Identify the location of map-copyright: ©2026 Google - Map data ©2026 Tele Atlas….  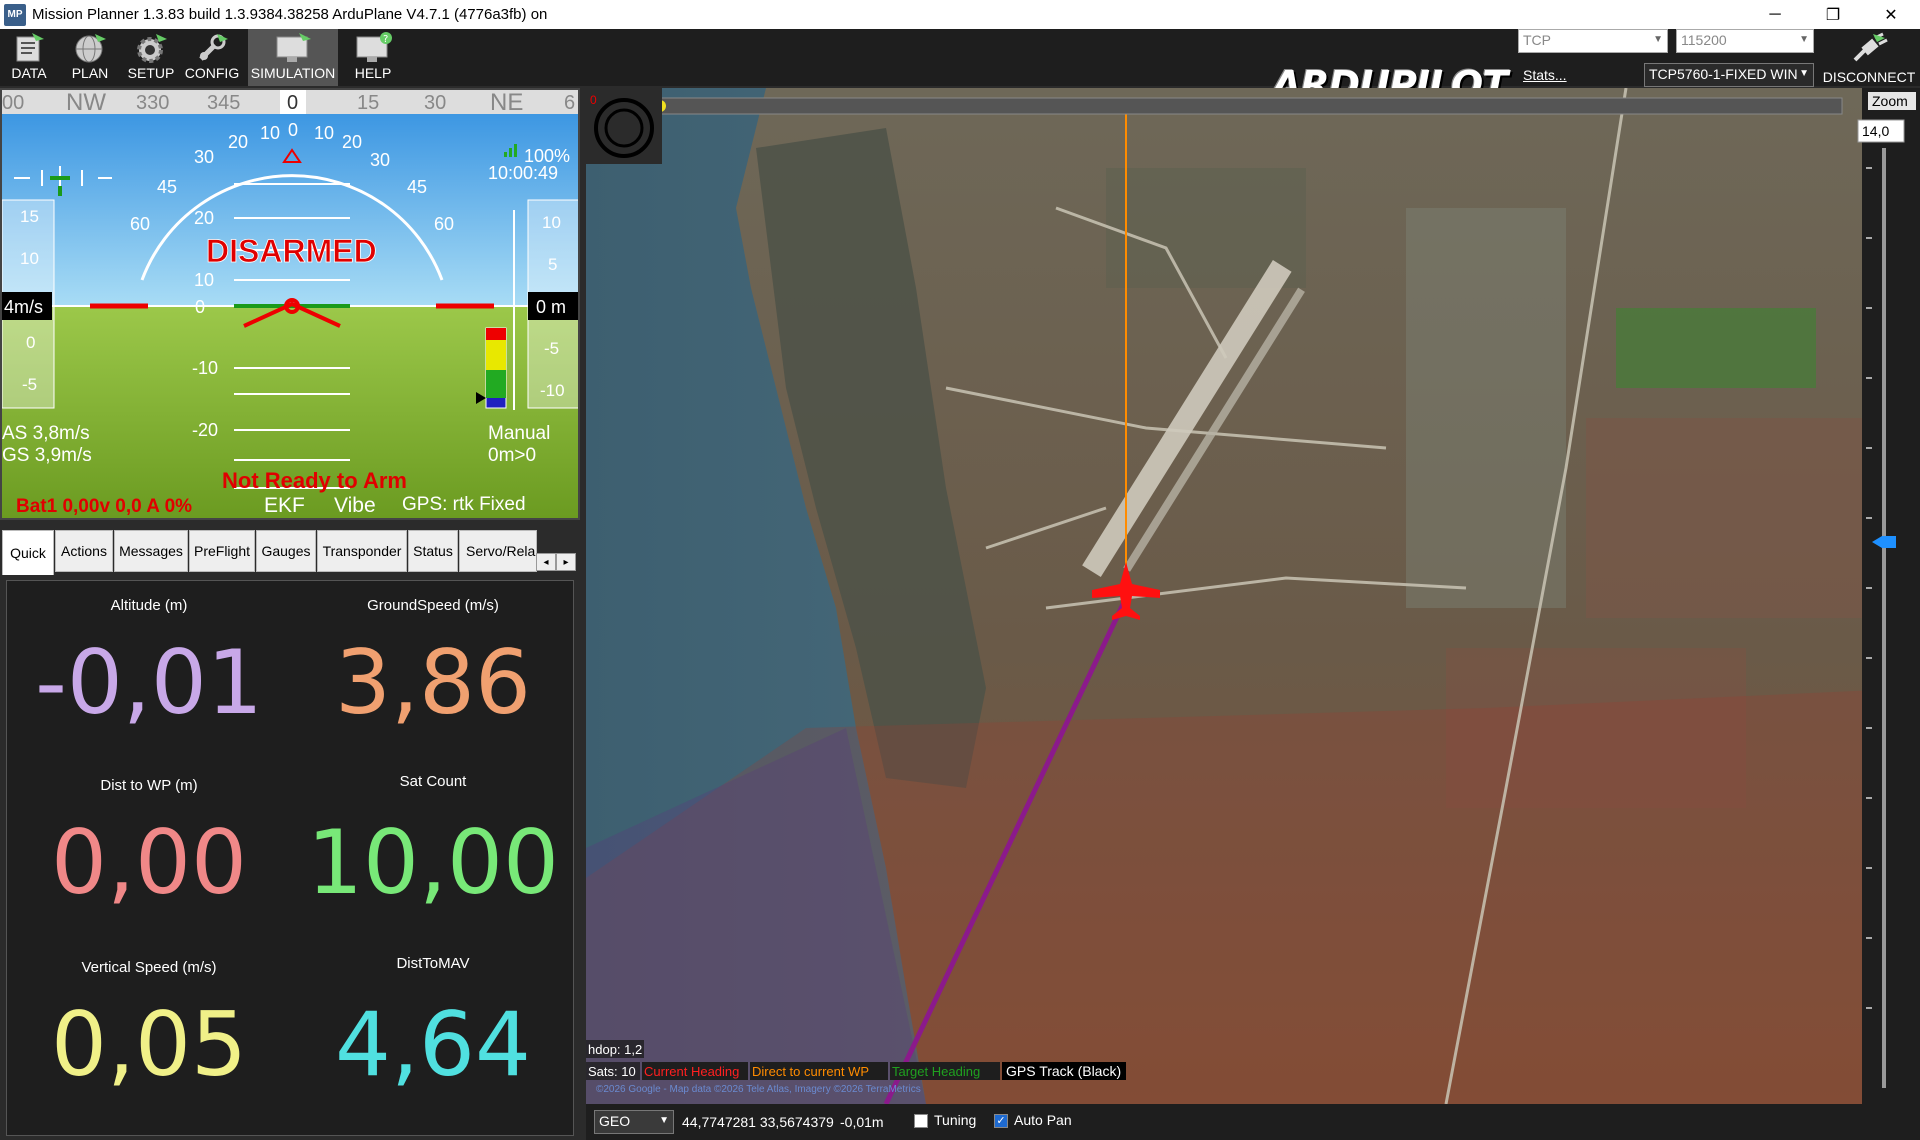
(758, 1089).